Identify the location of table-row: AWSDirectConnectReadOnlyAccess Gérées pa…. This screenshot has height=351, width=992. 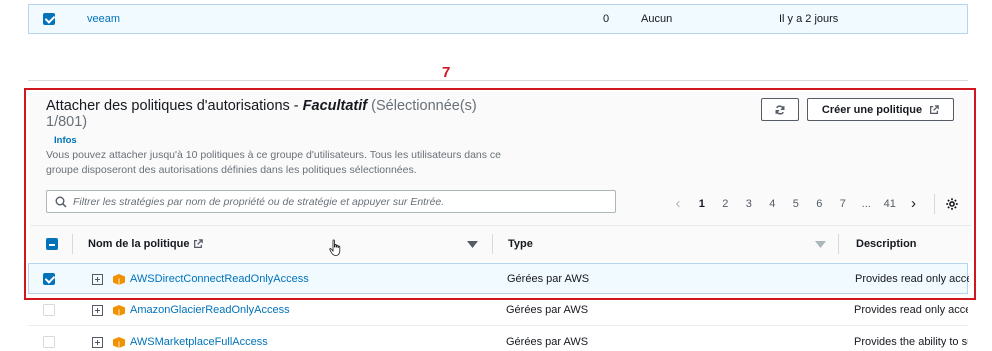
(498, 278).